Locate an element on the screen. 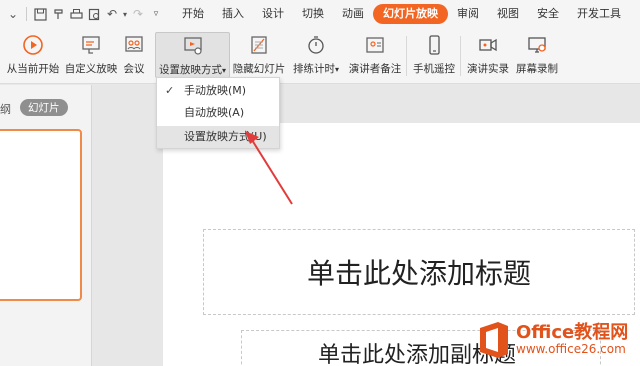 This screenshot has width=640, height=366. logo-name: Office教程网 is located at coordinates (572, 332).